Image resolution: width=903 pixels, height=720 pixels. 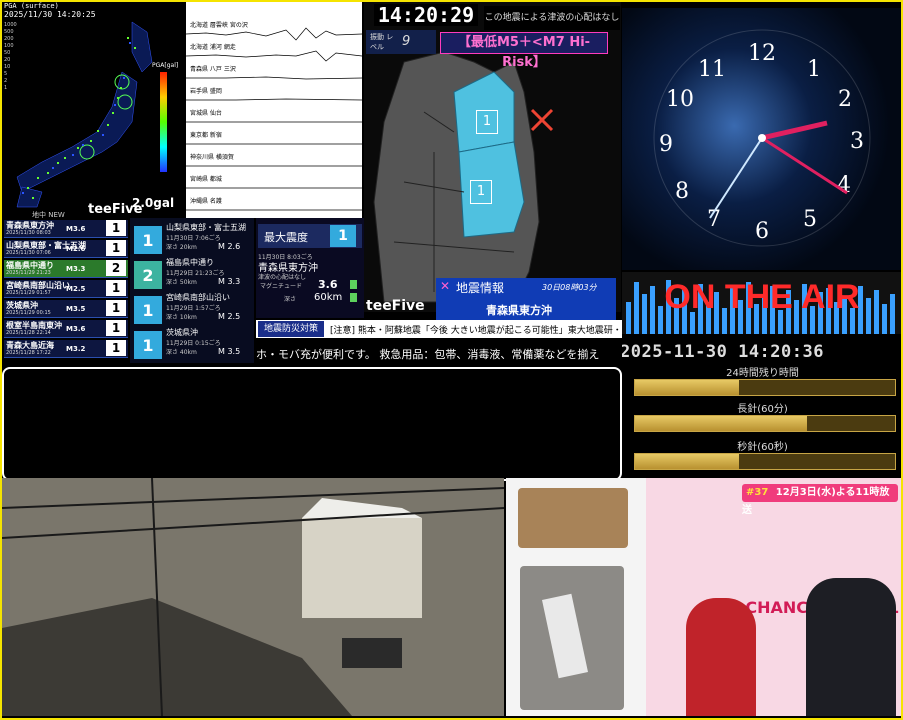 I want to click on detail-magnitude: M 3.3, so click(x=229, y=281).